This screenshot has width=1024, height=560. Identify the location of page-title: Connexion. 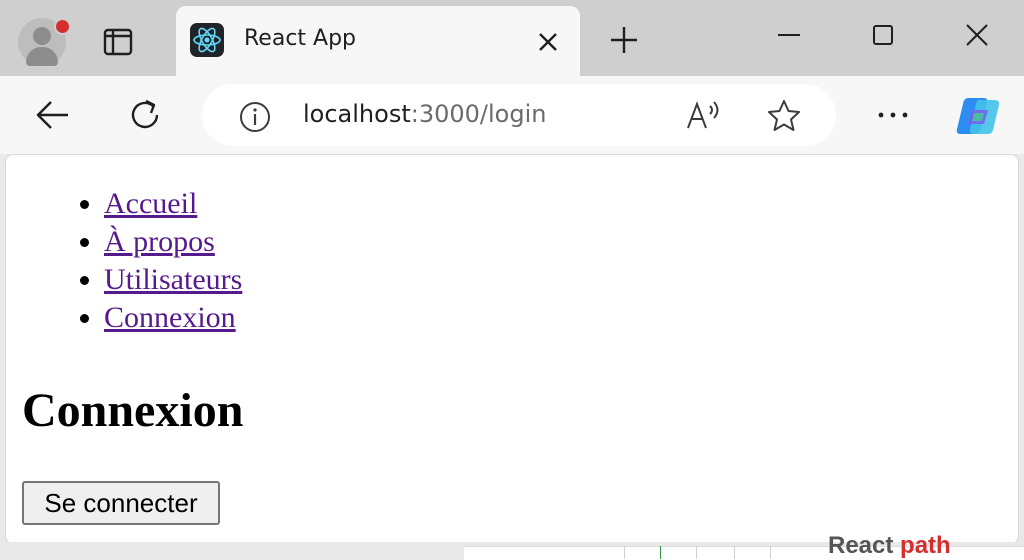
(133, 410).